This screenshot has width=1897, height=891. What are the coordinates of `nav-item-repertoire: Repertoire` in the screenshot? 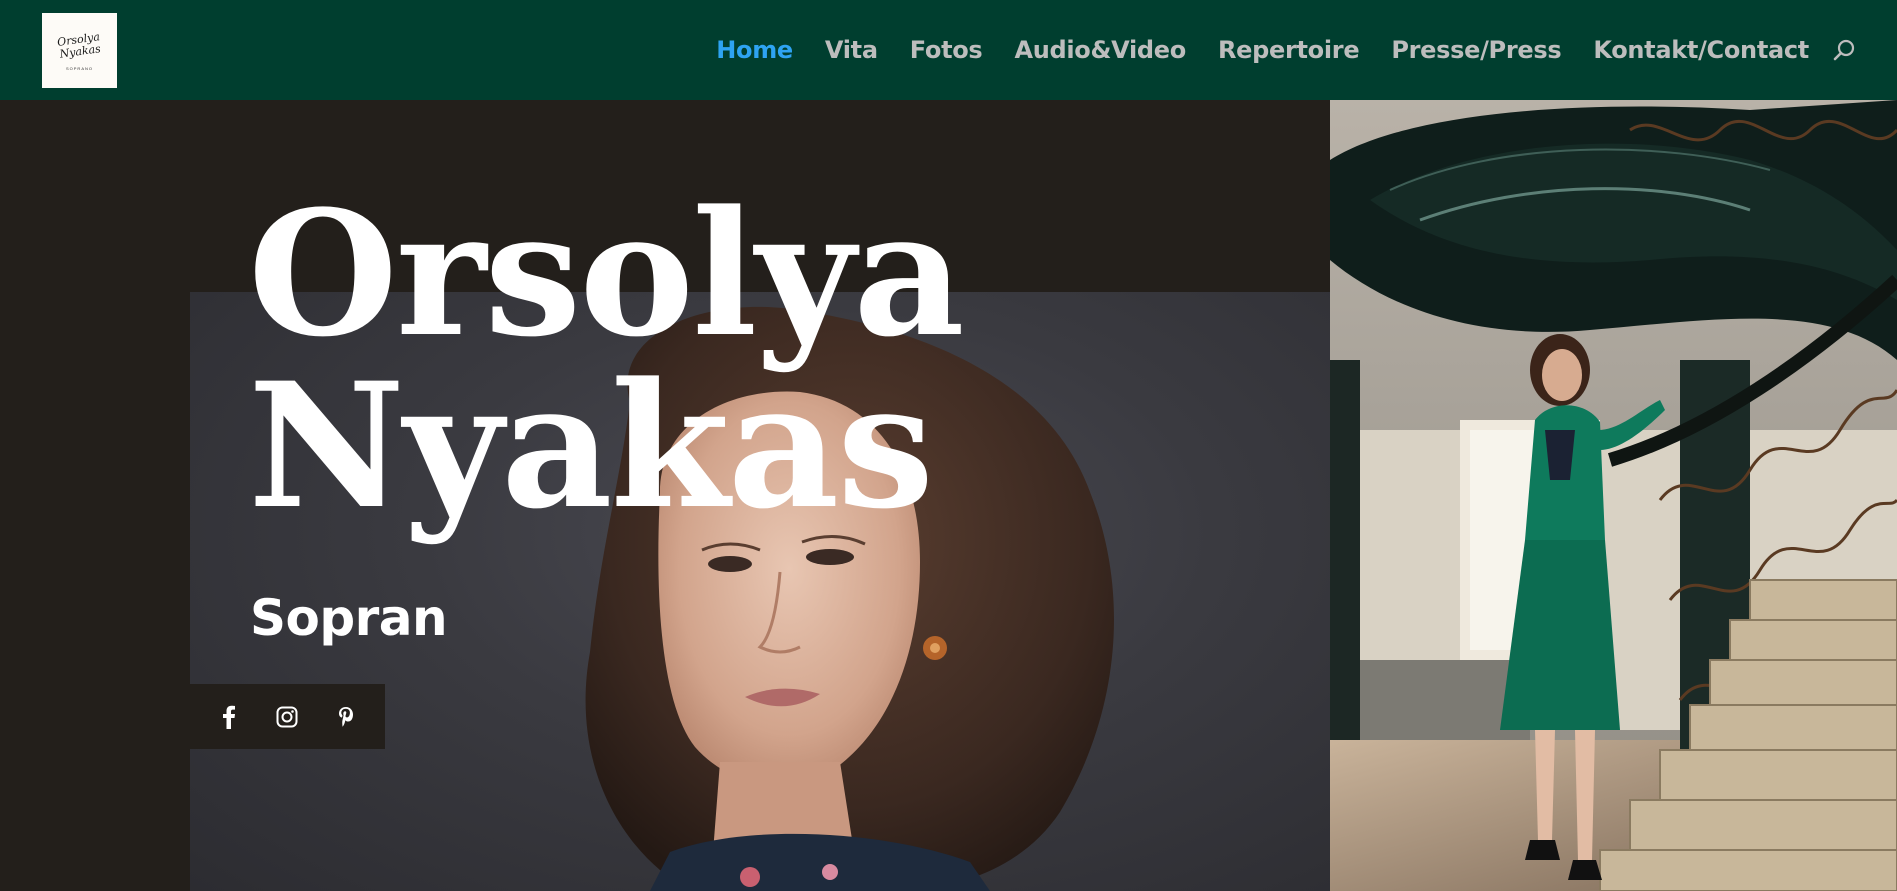 It's located at (1289, 50).